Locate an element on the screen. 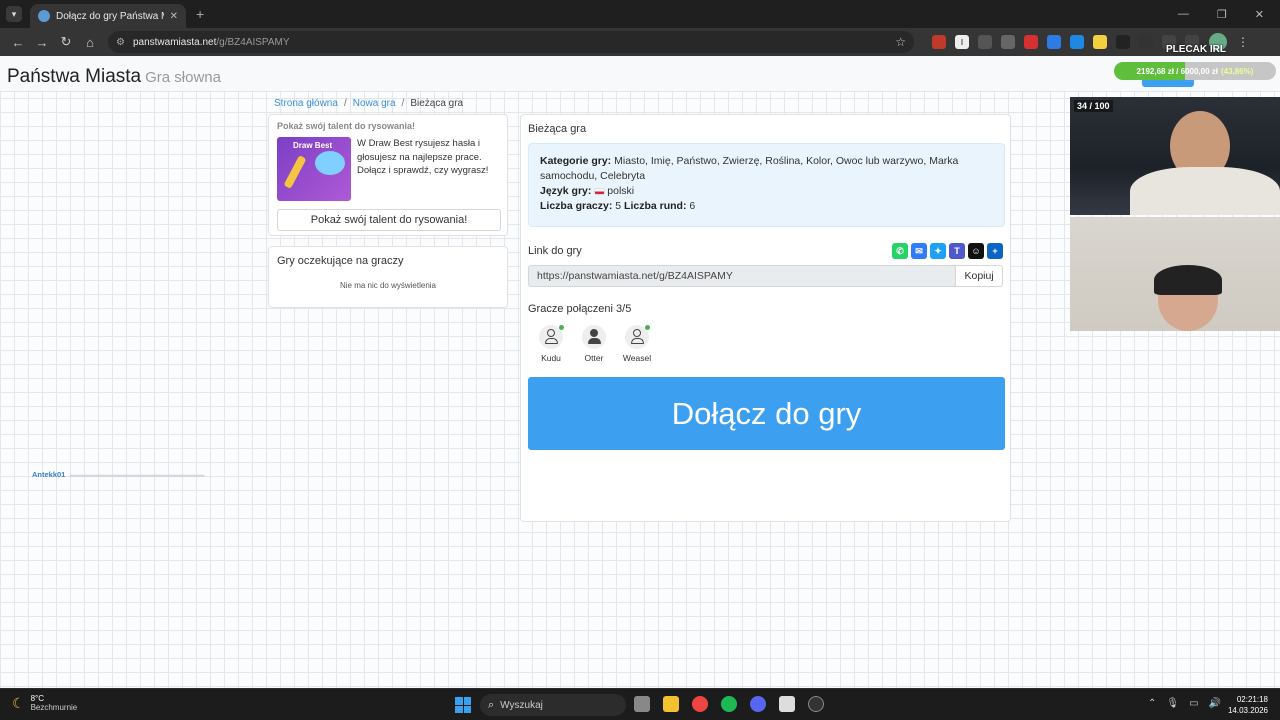 The image size is (1280, 720). categories-label: Kategorie gry: is located at coordinates (576, 161).